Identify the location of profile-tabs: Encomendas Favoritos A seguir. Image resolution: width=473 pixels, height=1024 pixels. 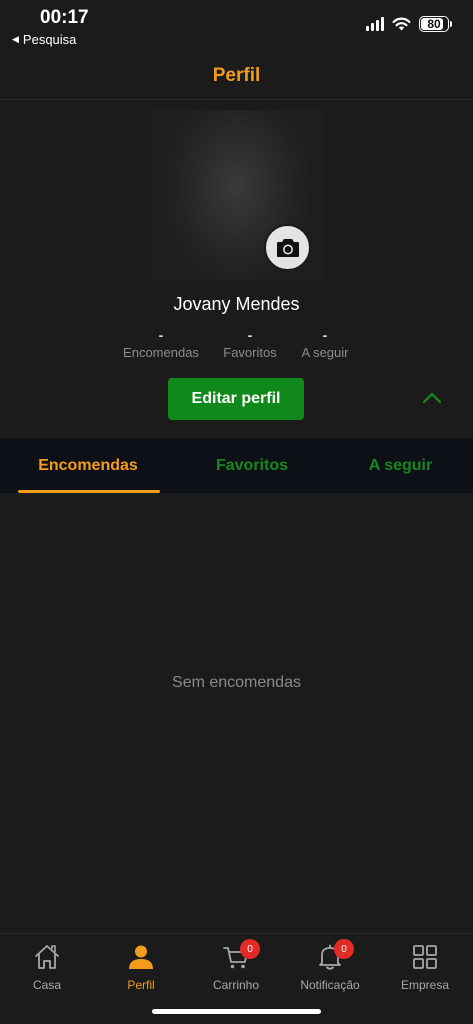
(236, 465).